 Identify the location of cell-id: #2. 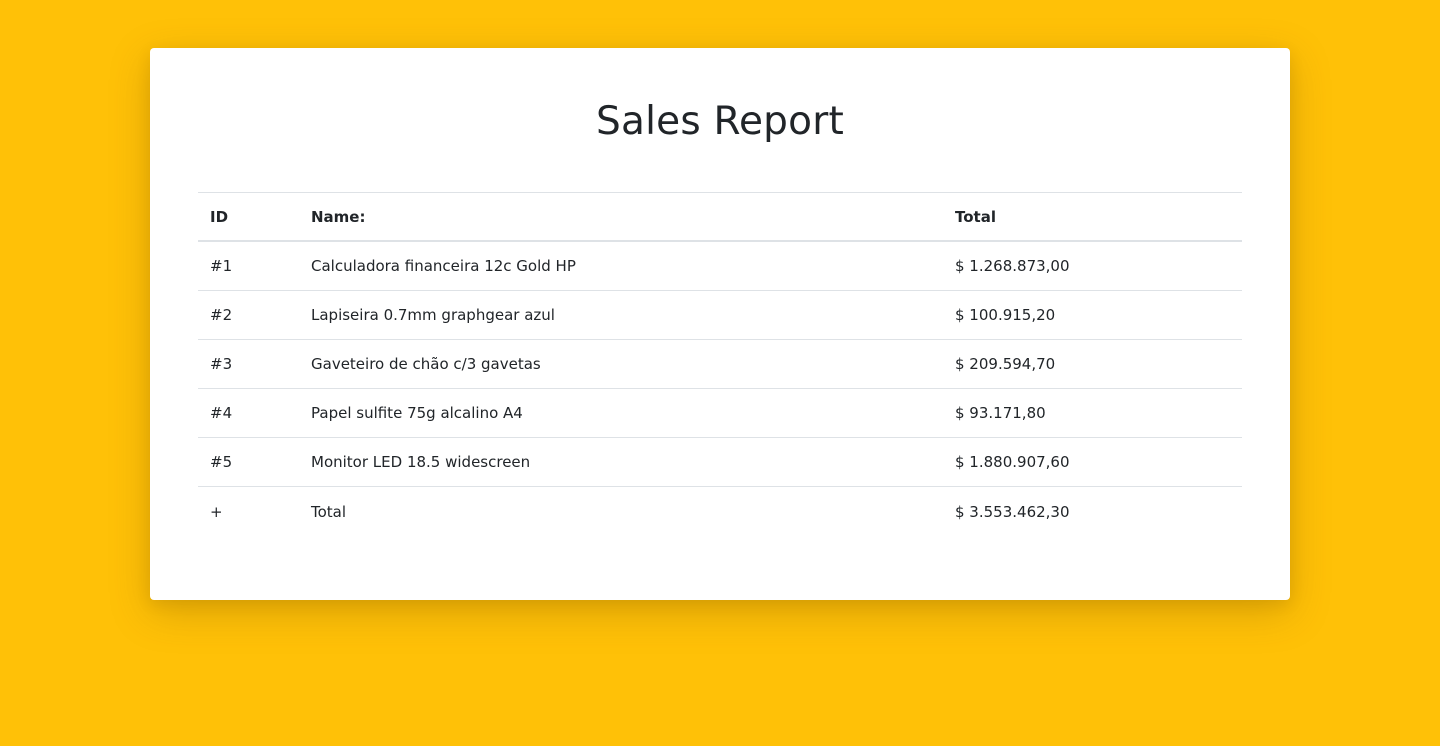
(248, 315).